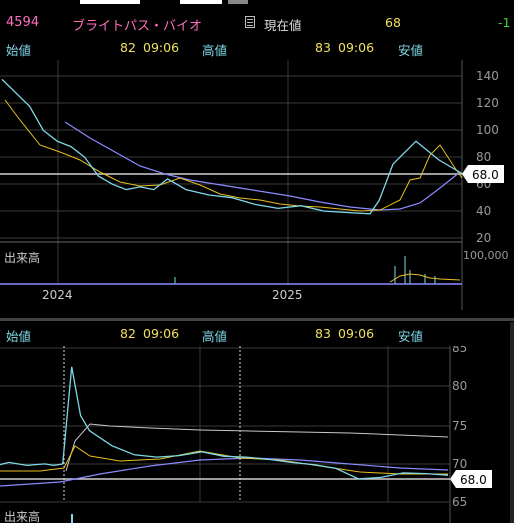  I want to click on high-value: 83, so click(323, 47).